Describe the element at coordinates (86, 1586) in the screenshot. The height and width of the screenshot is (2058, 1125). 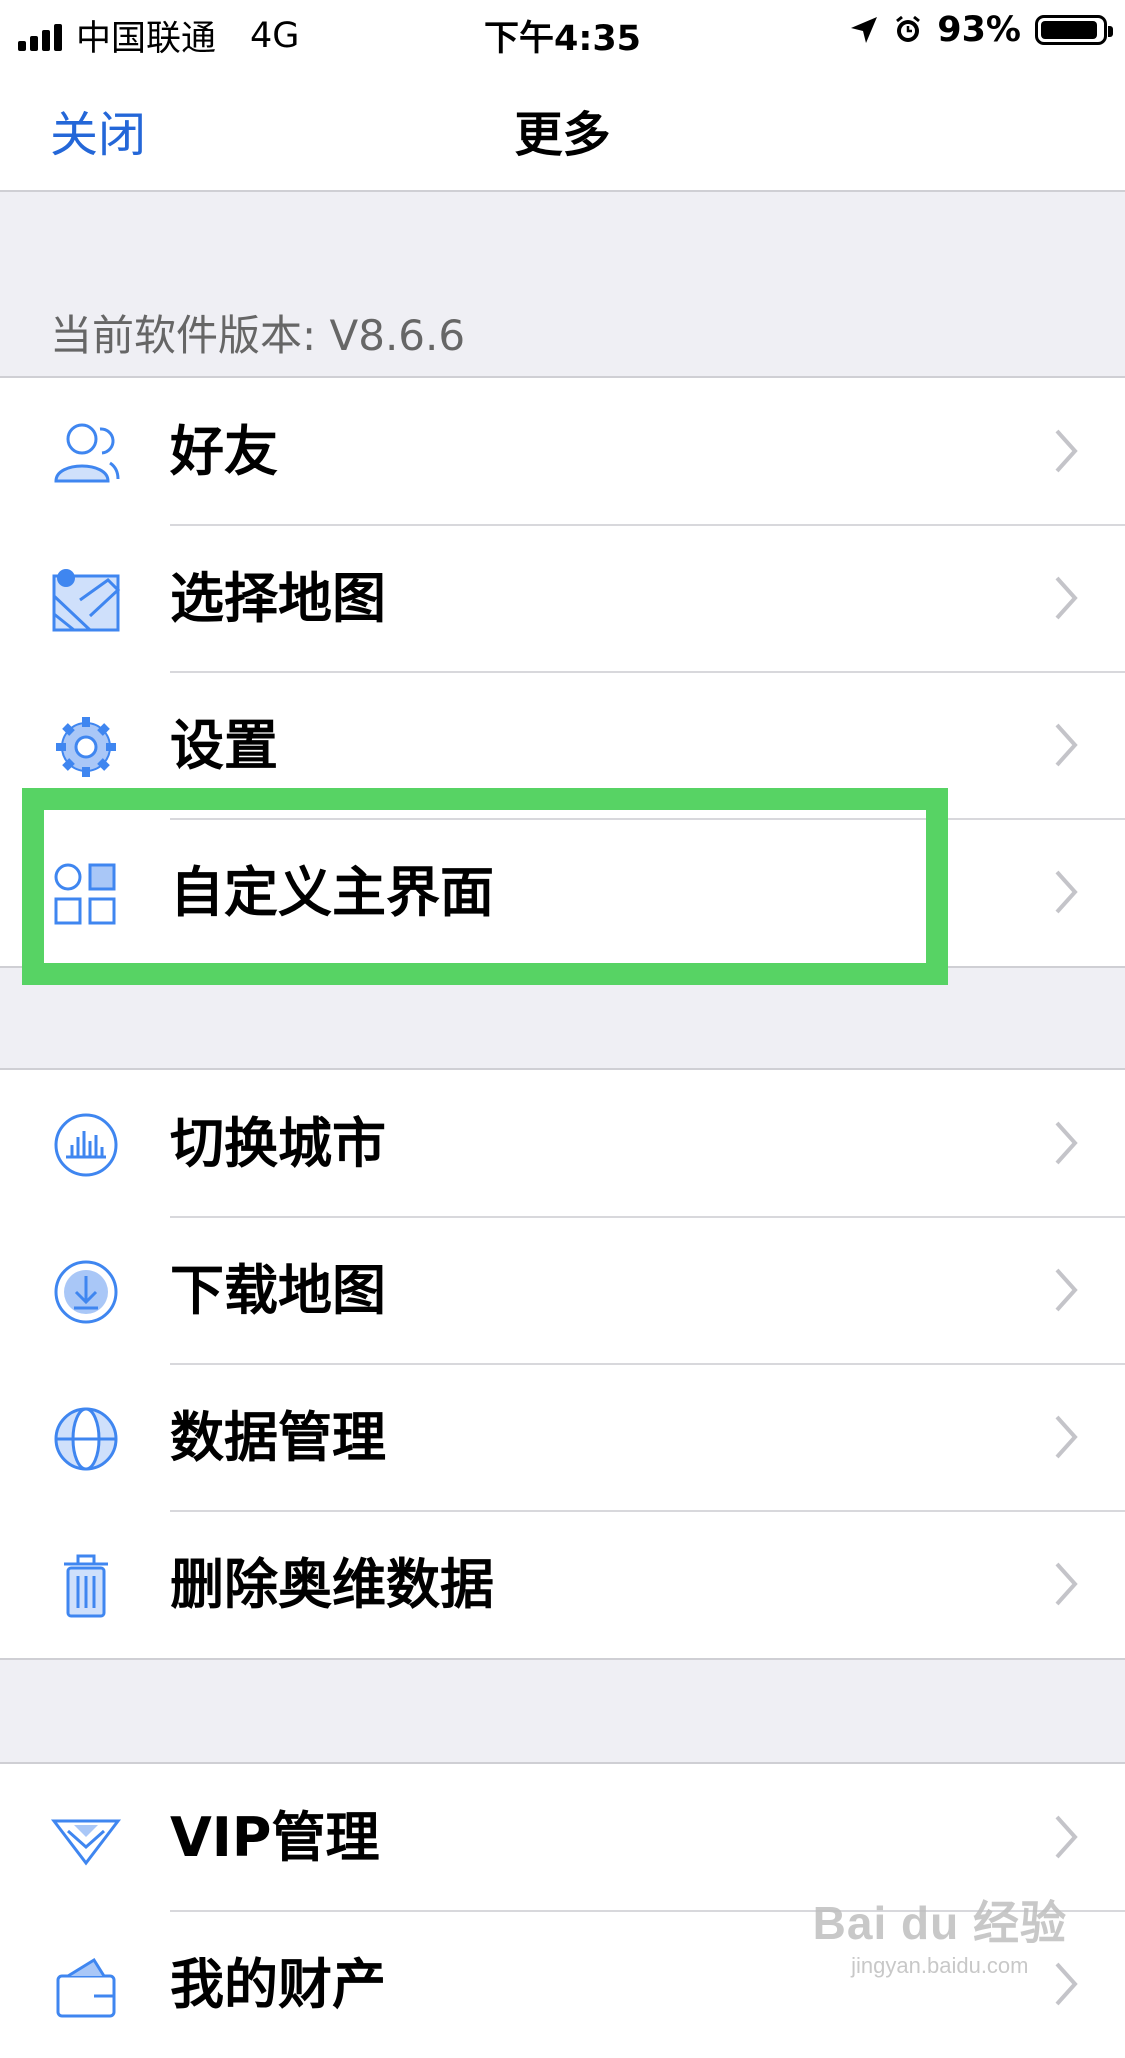
I see `trash-icon` at that location.